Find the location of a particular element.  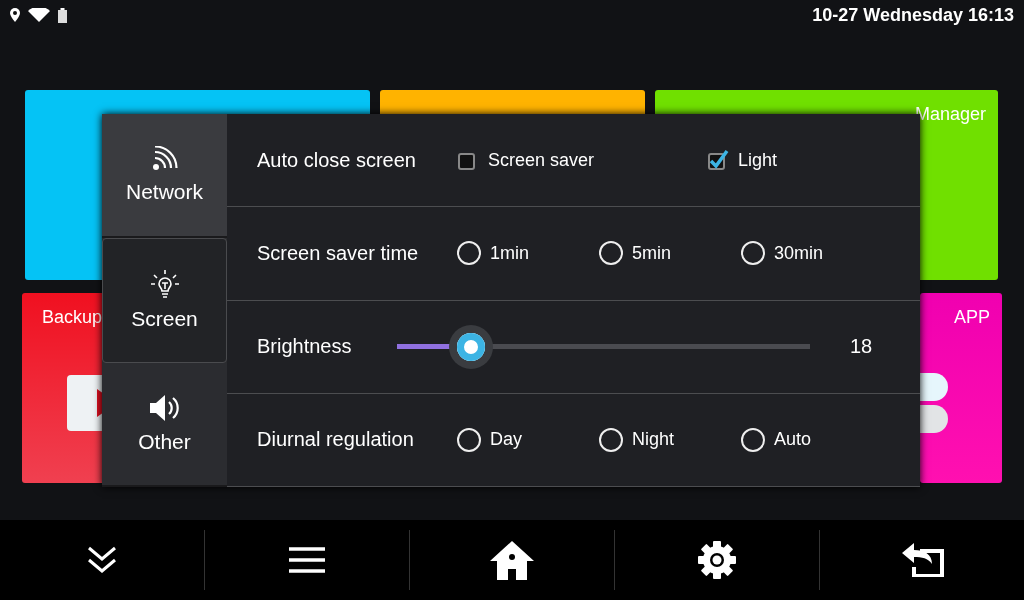

app-tile: APP is located at coordinates (961, 388).